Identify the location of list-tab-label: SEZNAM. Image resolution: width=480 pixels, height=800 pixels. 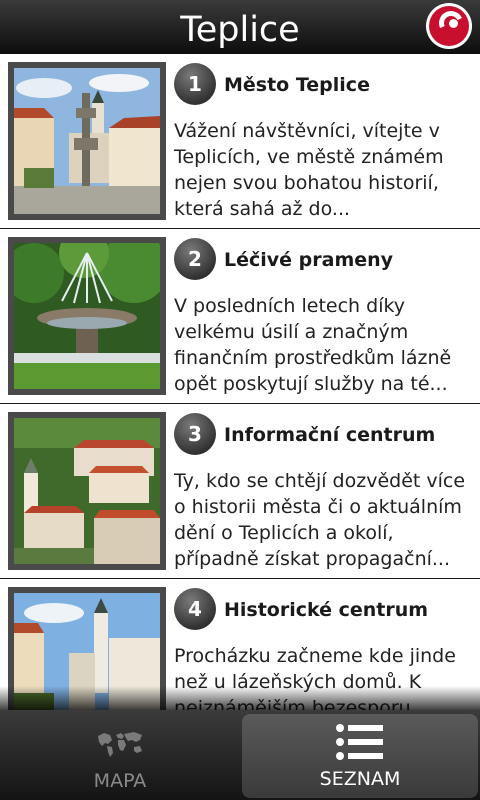
(360, 779).